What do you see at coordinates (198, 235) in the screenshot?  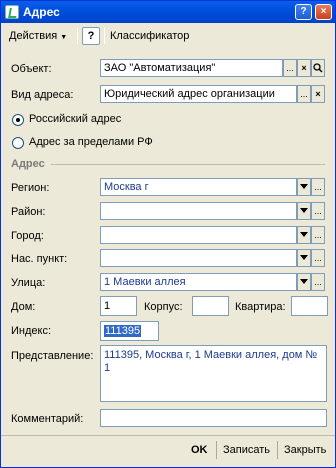 I see `city-field` at bounding box center [198, 235].